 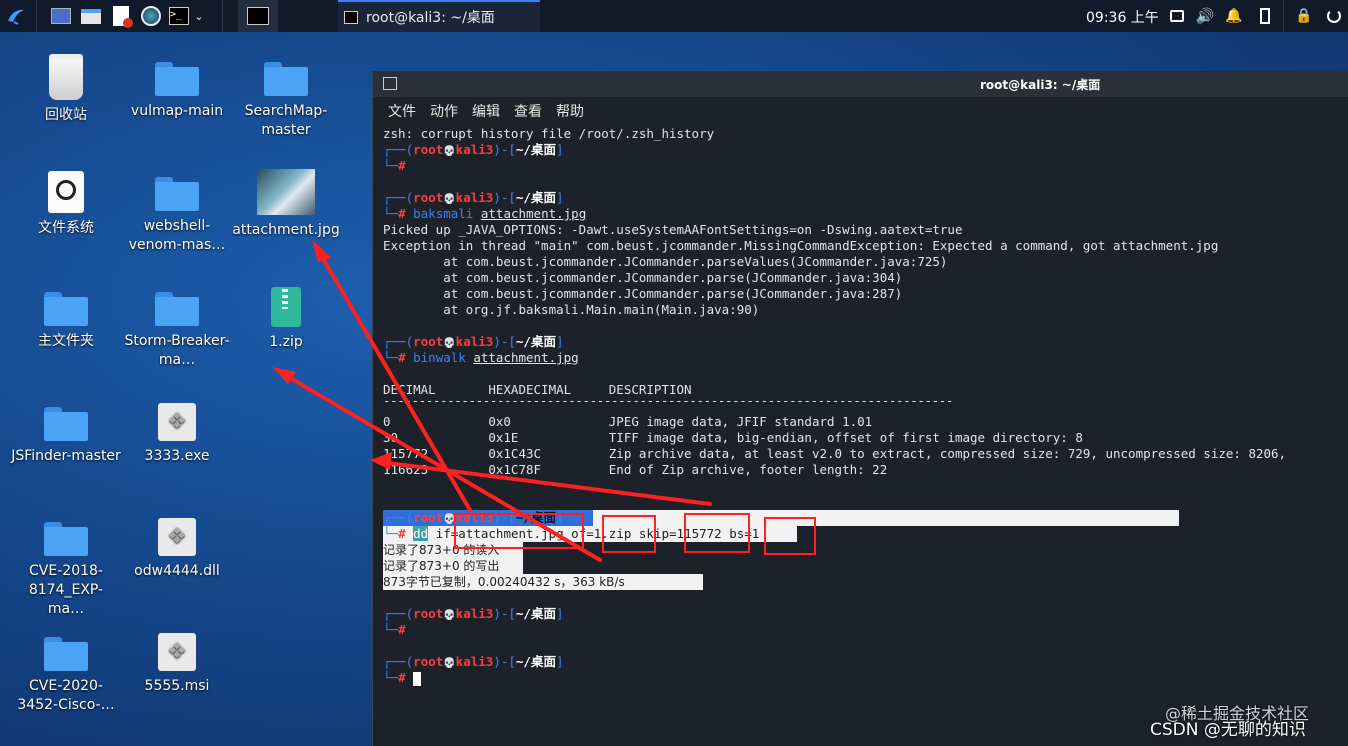 What do you see at coordinates (1228, 730) in the screenshot?
I see `watermark-csdn: CSDN @无聊的知识` at bounding box center [1228, 730].